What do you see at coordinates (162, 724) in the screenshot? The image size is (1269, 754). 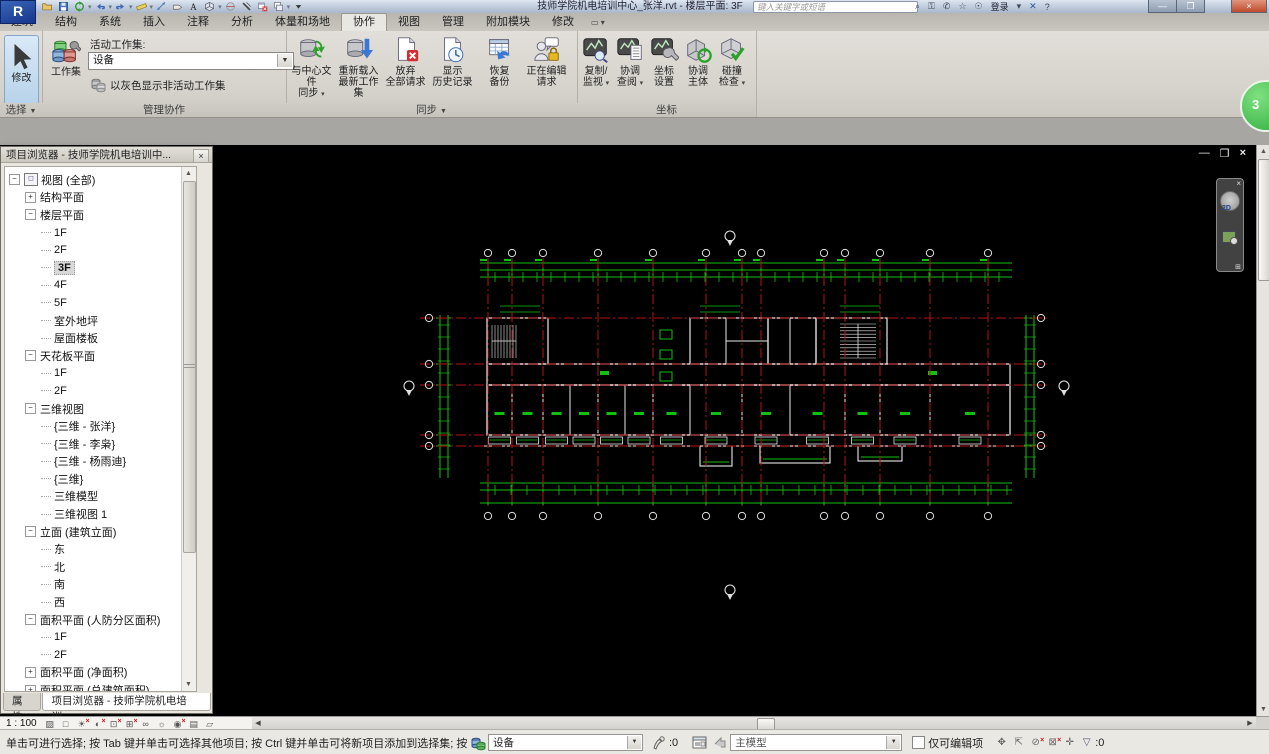 I see `reveal-hidden-elements-icon: ☼` at bounding box center [162, 724].